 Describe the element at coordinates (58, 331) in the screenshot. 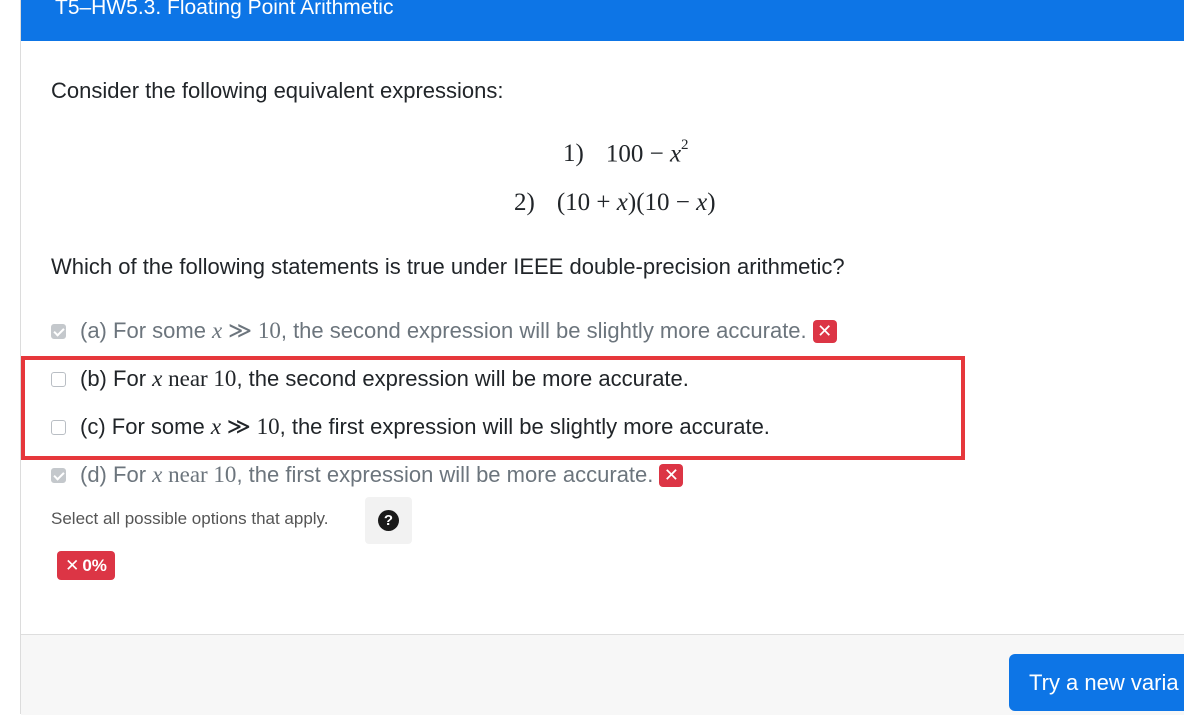

I see `option-a-checkbox` at that location.